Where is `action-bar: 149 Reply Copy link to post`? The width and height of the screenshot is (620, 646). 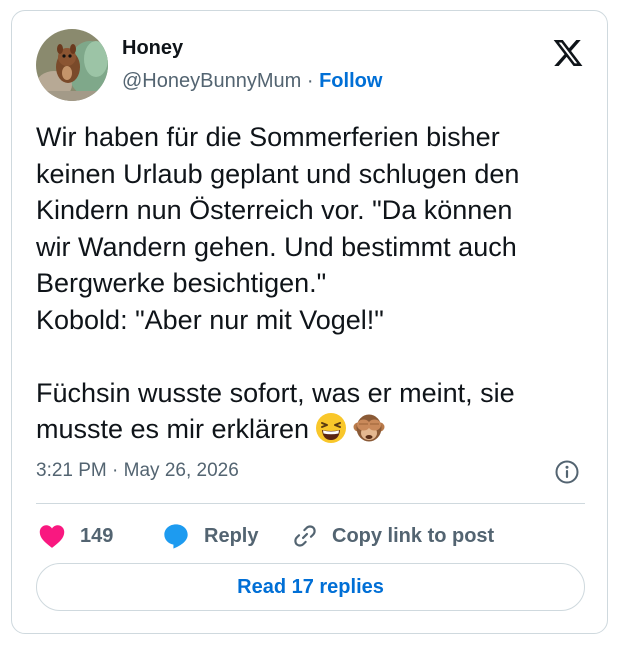 action-bar: 149 Reply Copy link to post is located at coordinates (311, 536).